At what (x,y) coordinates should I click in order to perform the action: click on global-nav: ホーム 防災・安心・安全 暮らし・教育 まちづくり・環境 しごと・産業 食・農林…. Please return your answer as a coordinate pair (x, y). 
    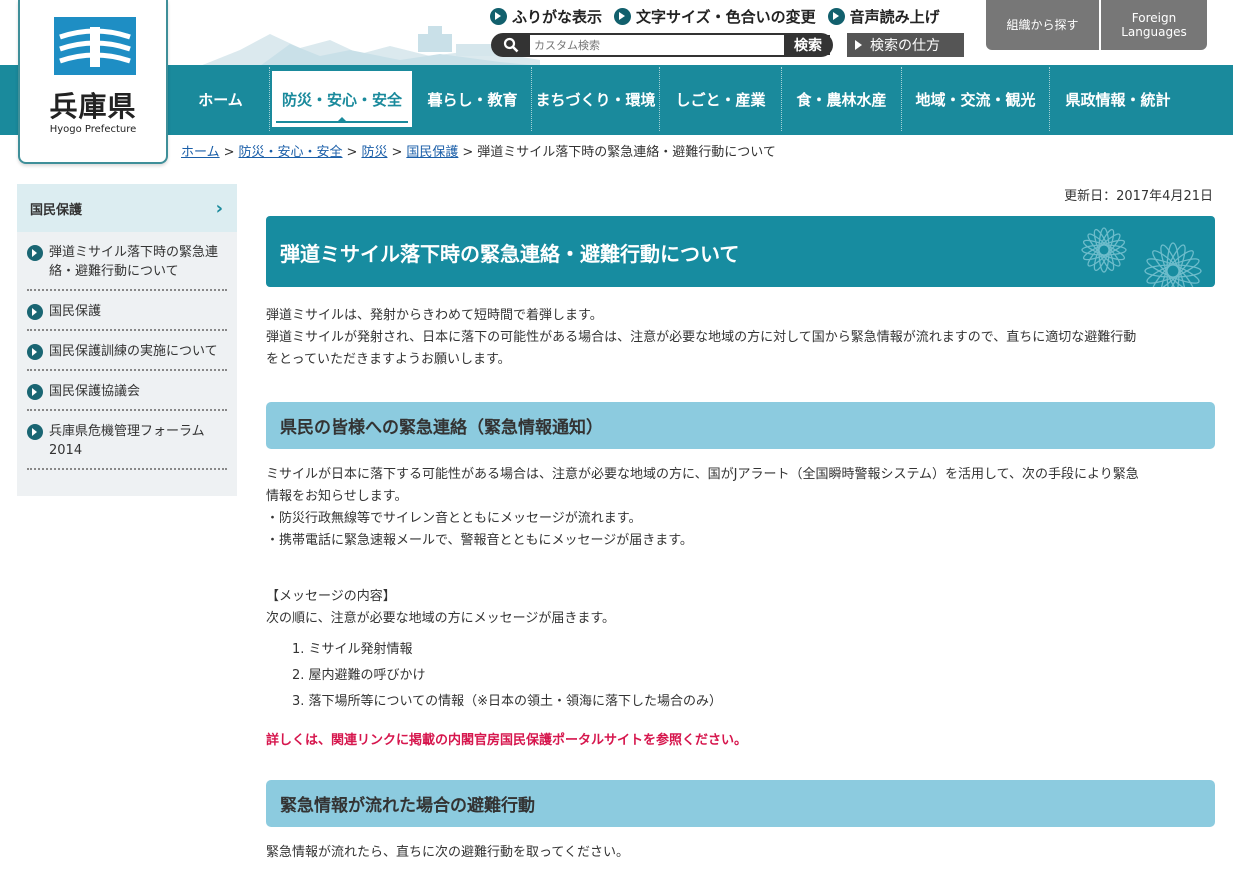
    Looking at the image, I should click on (679, 99).